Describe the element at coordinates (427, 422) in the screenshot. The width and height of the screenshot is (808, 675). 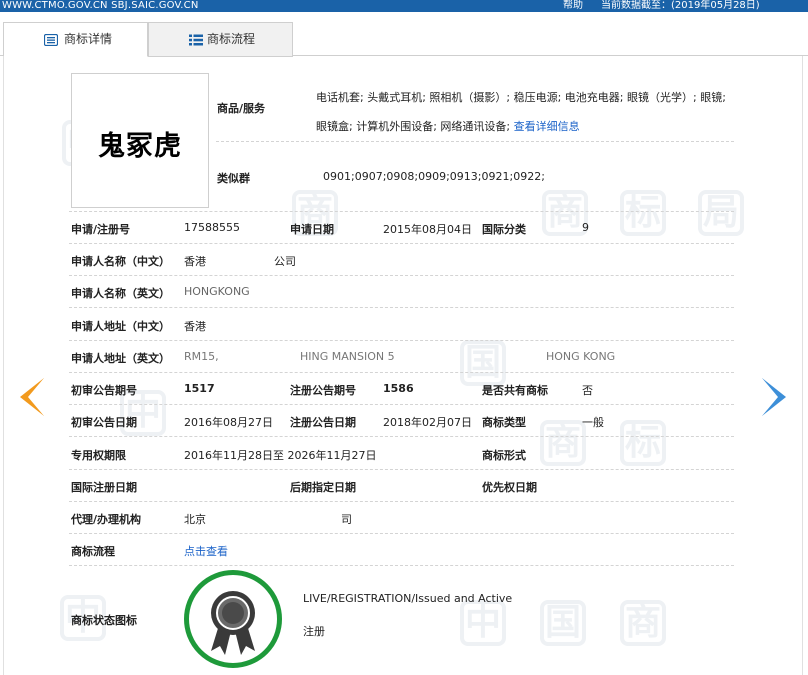
I see `reg-pub-date-value: 2018年02月07日` at that location.